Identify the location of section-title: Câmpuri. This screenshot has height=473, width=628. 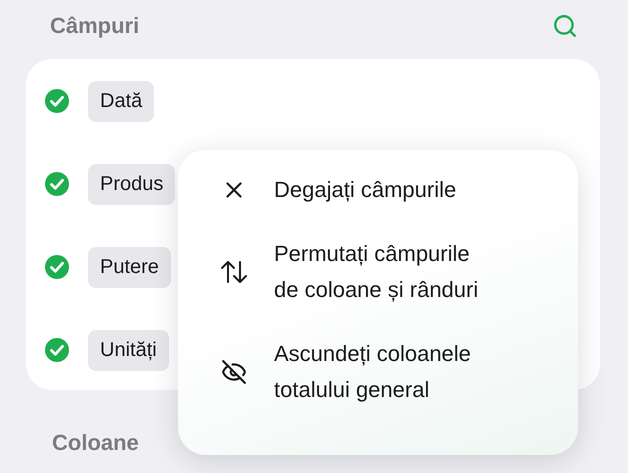
(95, 26).